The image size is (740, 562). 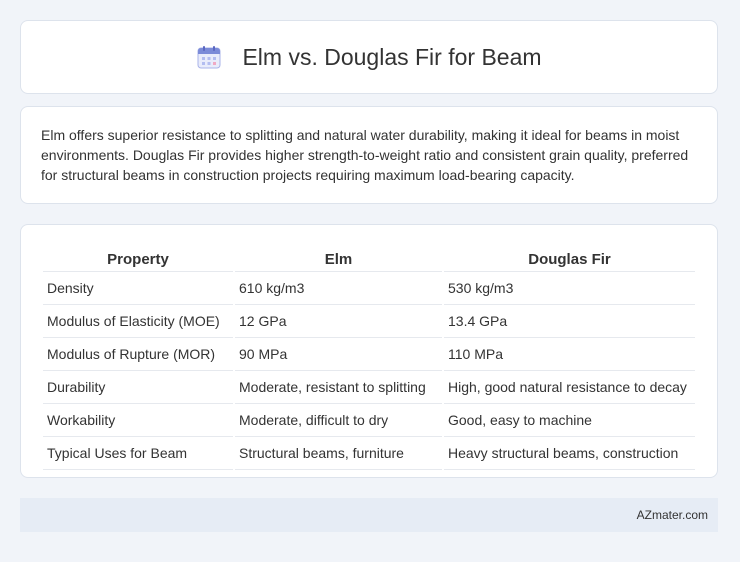 I want to click on table-cell: Moderate, difficult to dry, so click(x=338, y=421).